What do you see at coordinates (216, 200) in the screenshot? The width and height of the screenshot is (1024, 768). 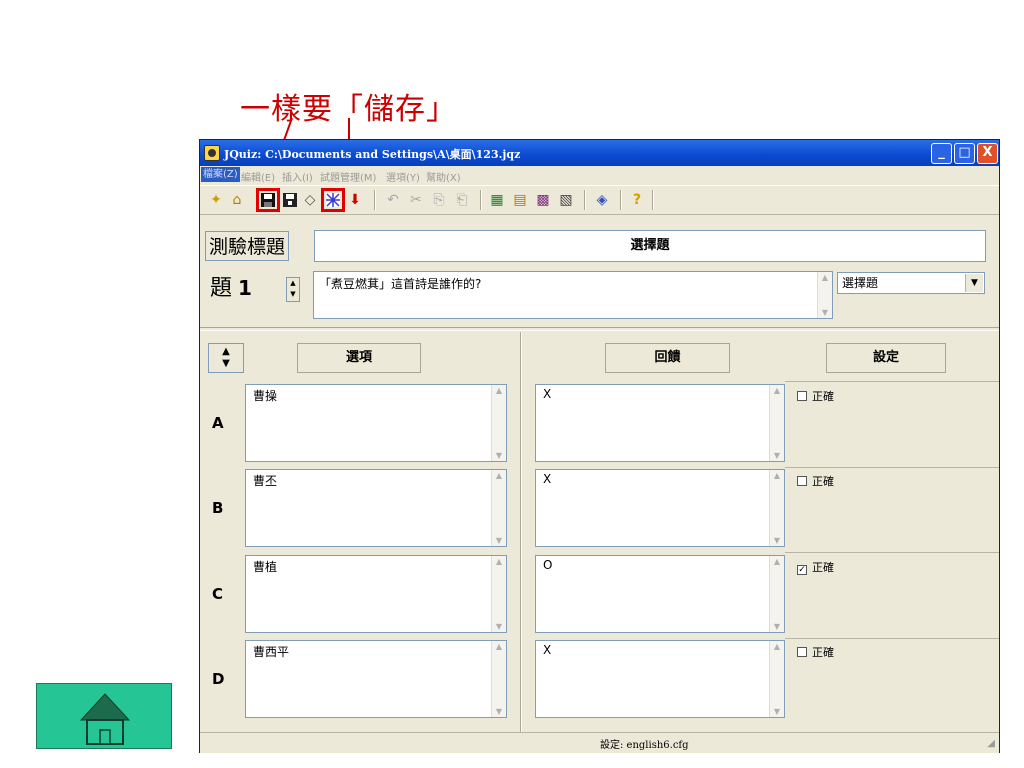 I see `new-icon: ✦` at bounding box center [216, 200].